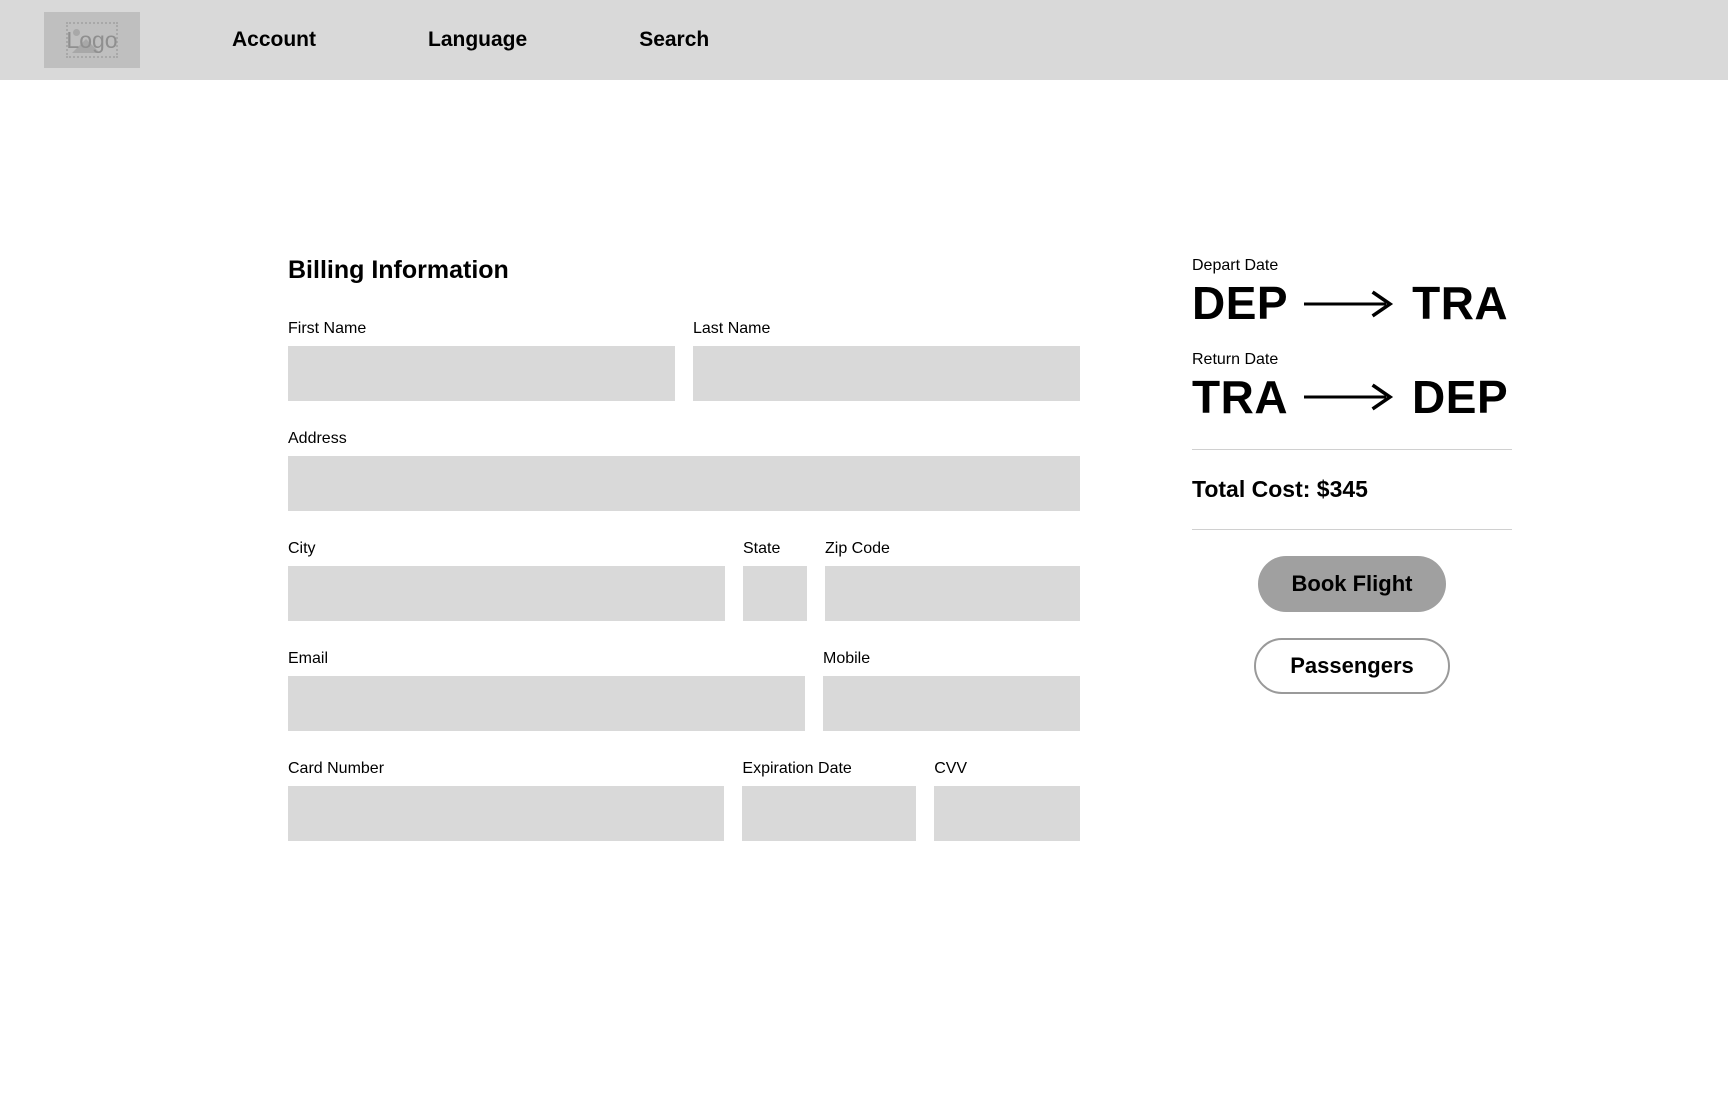 This screenshot has width=1728, height=1117. What do you see at coordinates (886, 373) in the screenshot?
I see `last-name-input` at bounding box center [886, 373].